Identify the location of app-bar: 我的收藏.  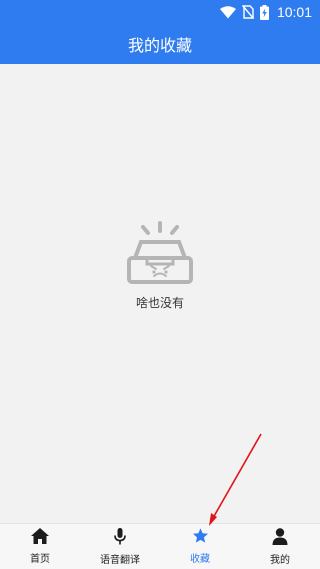
(160, 44).